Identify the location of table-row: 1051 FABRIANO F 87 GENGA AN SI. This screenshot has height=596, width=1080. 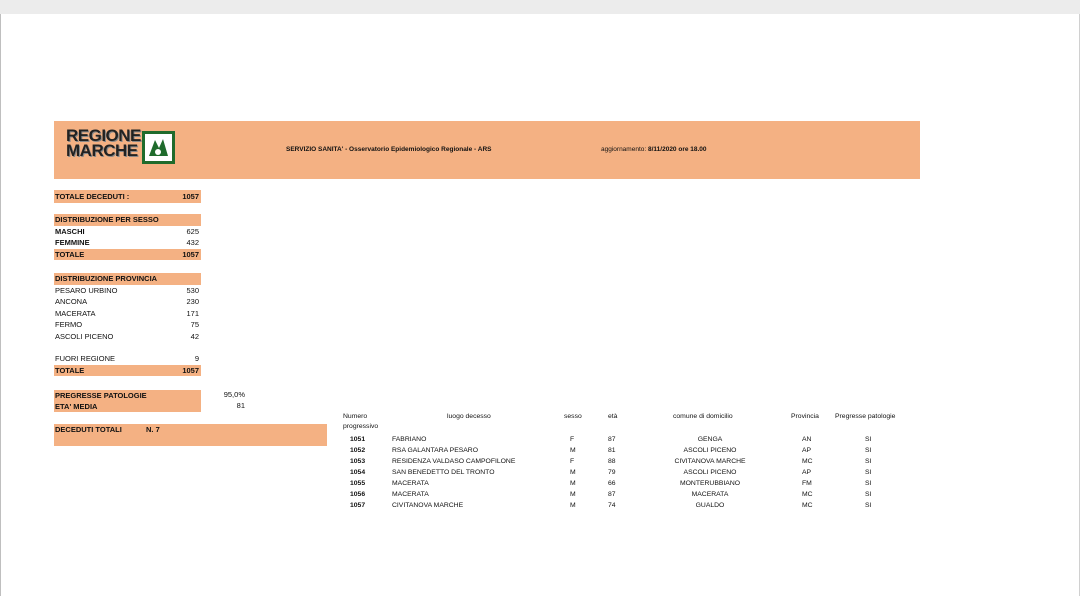
(611, 439).